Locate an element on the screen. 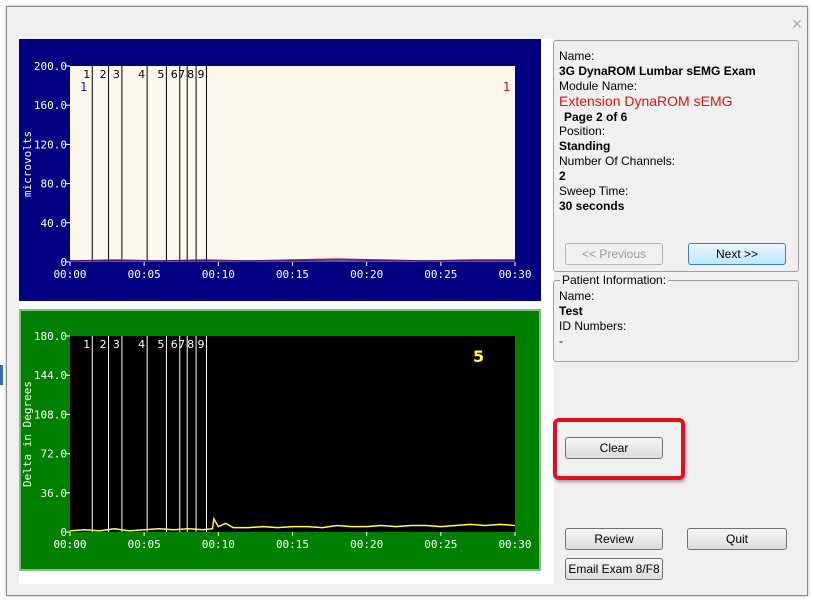 This screenshot has height=600, width=813. rom-y-tick-label: 36.0 is located at coordinates (54, 493).